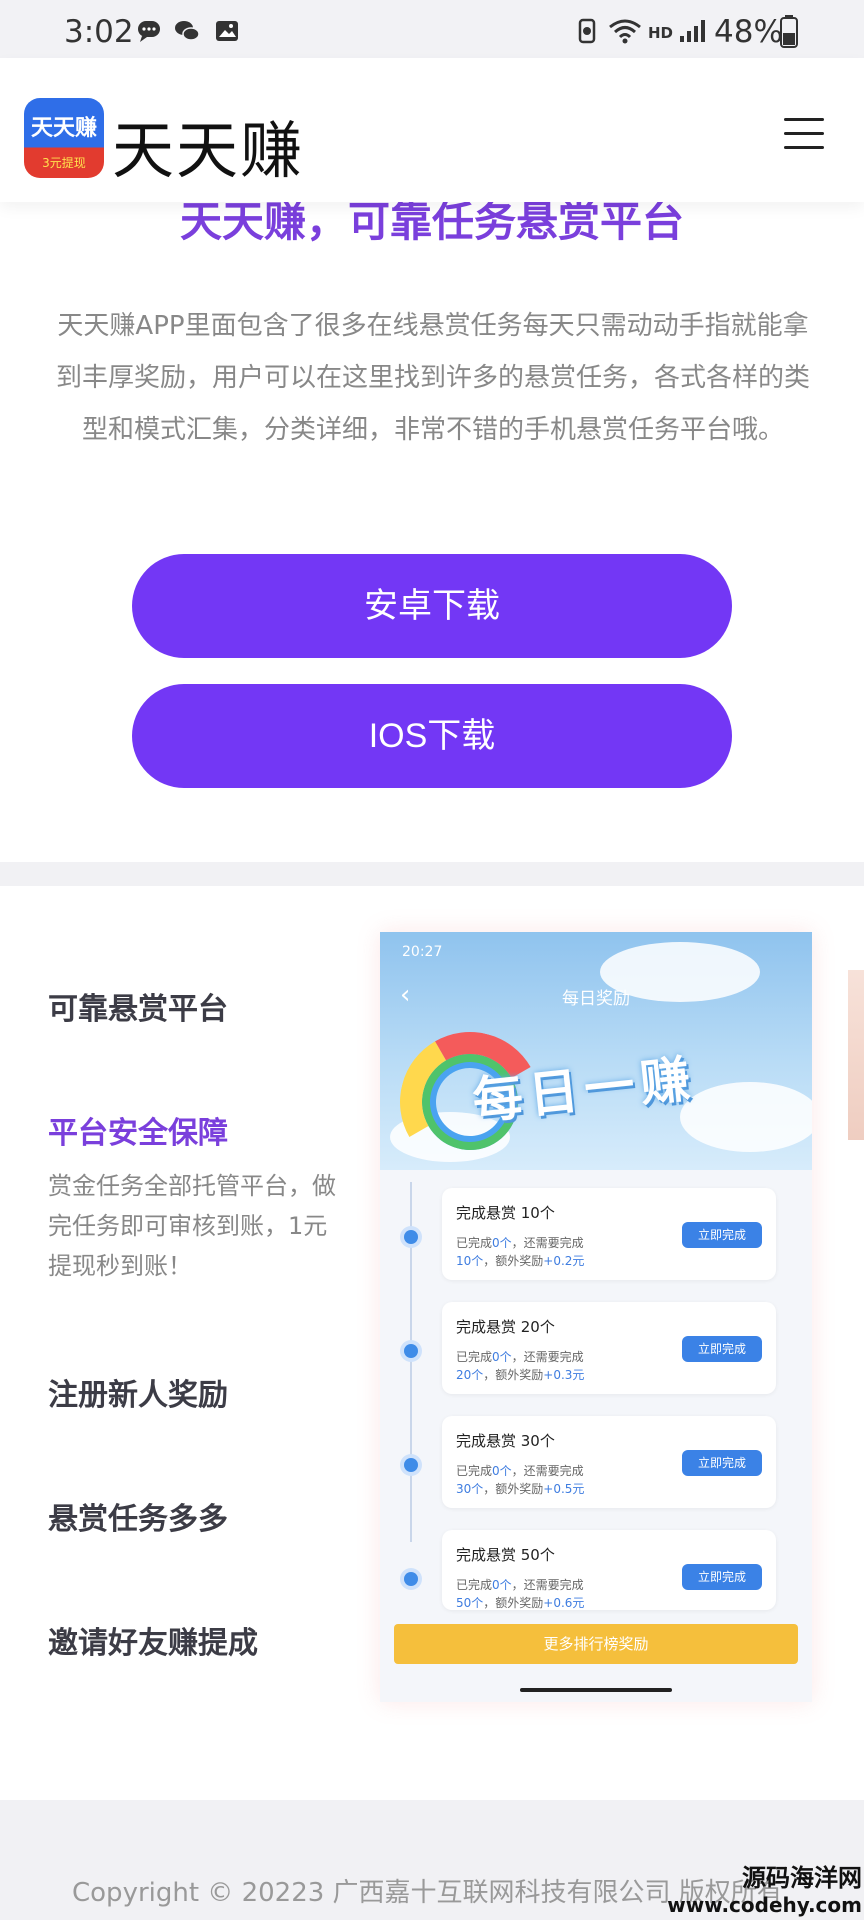  I want to click on more-rewards-button: 更多排行榜奖励, so click(596, 1644).